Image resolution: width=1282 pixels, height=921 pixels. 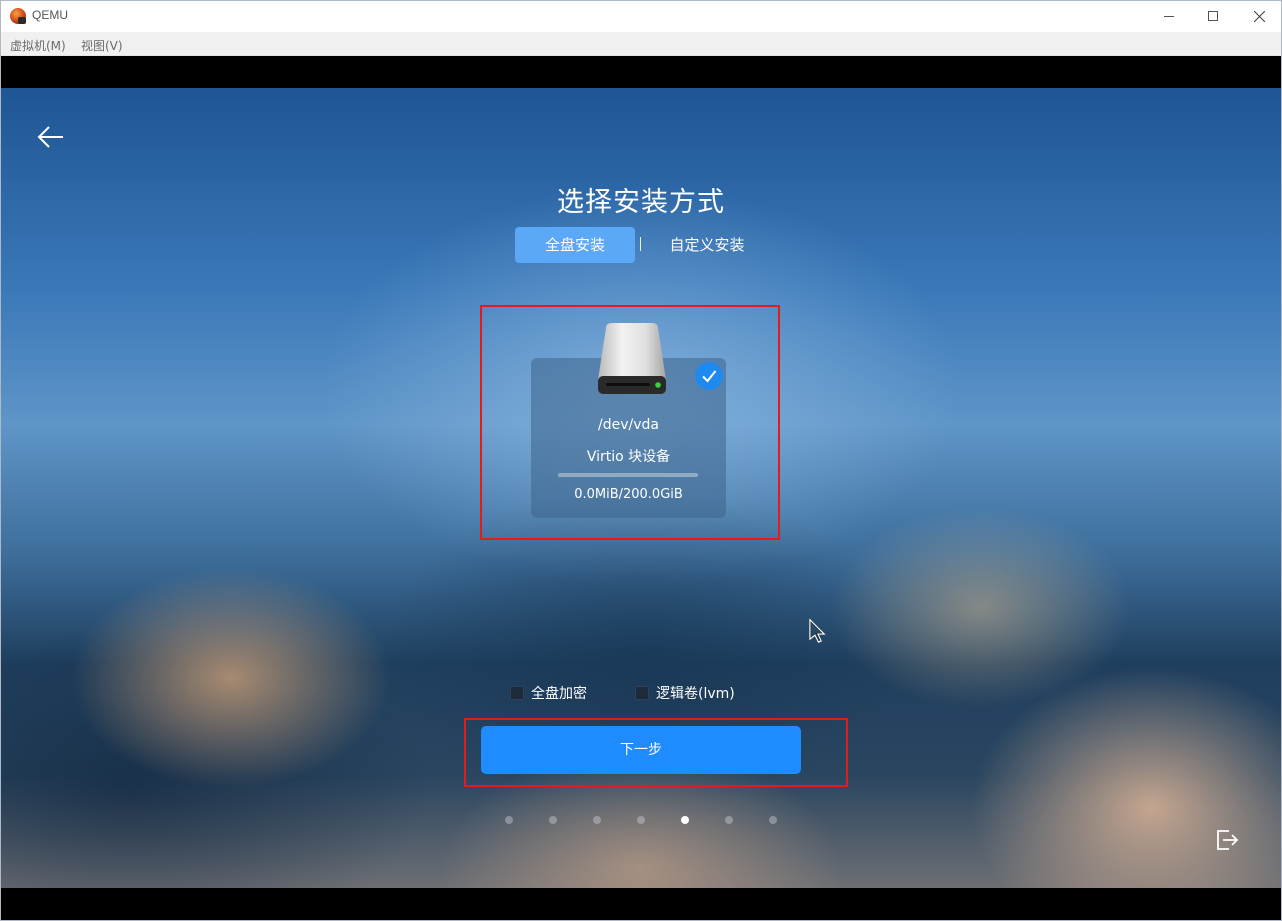 What do you see at coordinates (642, 693) in the screenshot?
I see `lvm-checkbox` at bounding box center [642, 693].